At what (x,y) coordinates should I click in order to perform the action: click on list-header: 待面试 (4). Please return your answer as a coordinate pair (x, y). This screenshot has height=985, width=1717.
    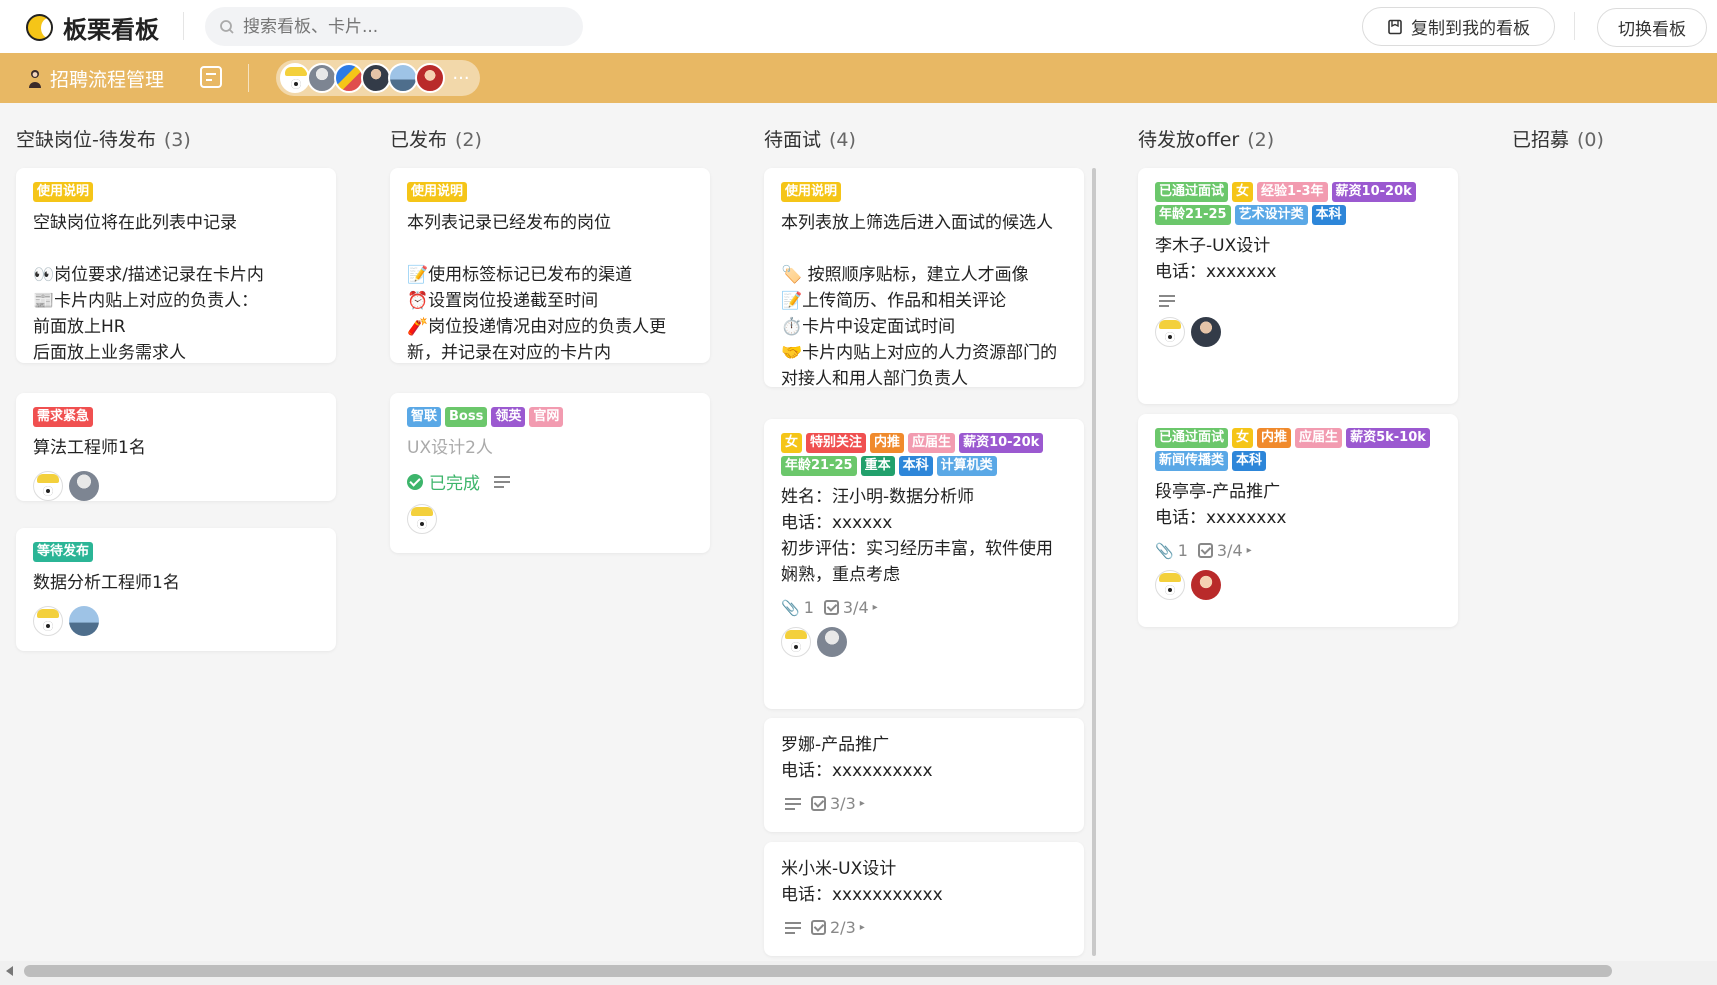
    Looking at the image, I should click on (810, 138).